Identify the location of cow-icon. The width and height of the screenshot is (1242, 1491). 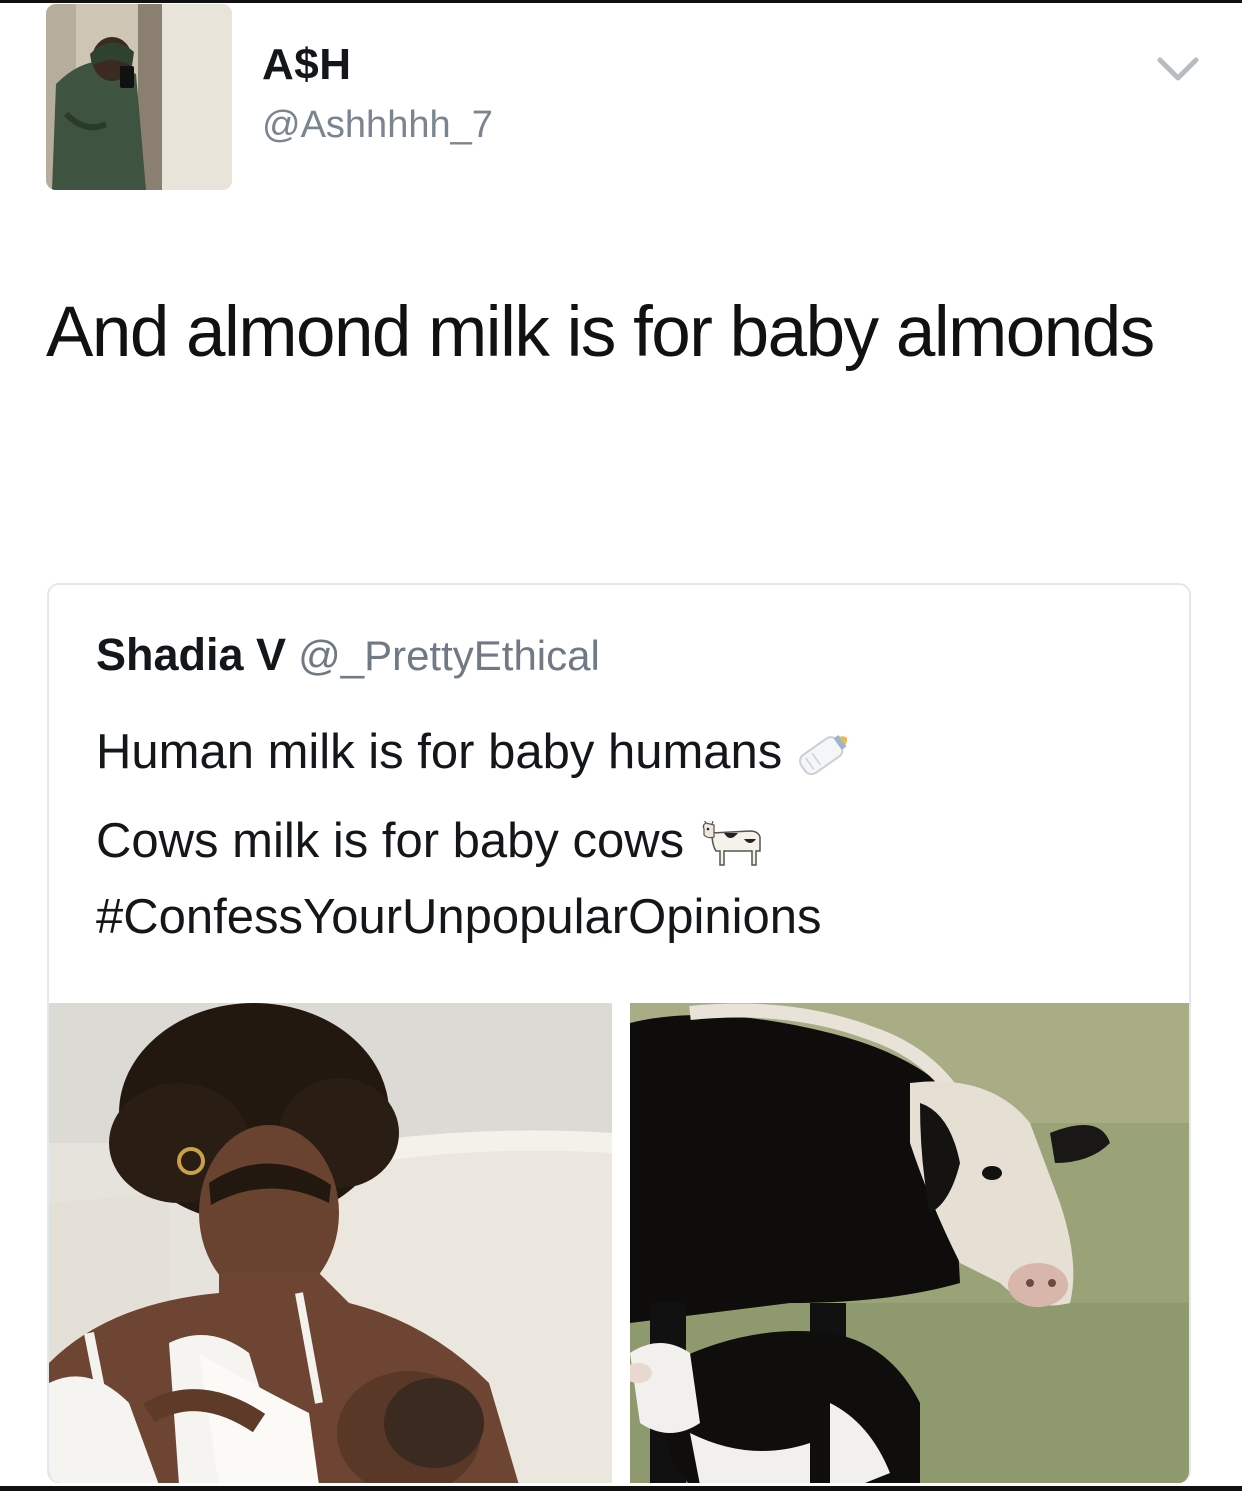
(735, 844).